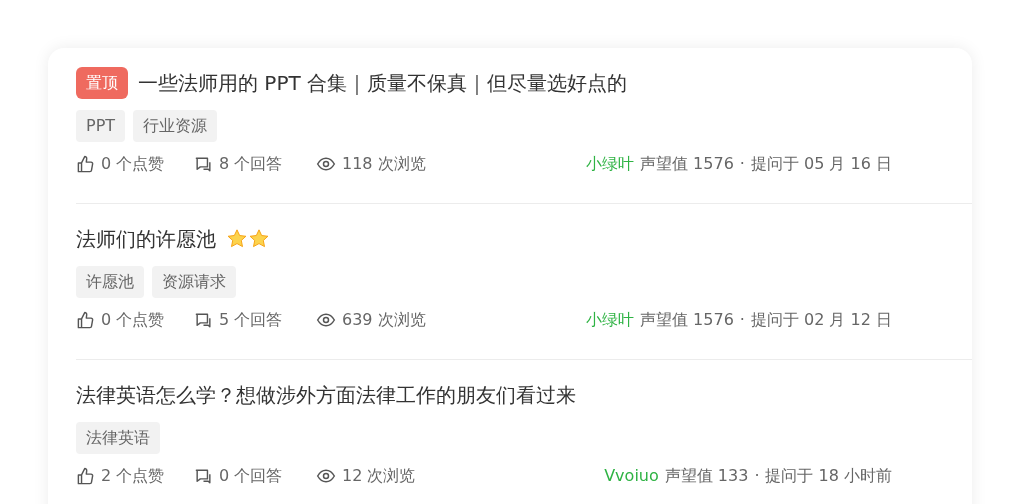 The height and width of the screenshot is (504, 1020). Describe the element at coordinates (383, 83) in the screenshot. I see `question-title: 一些法师用的 PPT 合集｜质量不保真｜但尽量选好点的` at that location.